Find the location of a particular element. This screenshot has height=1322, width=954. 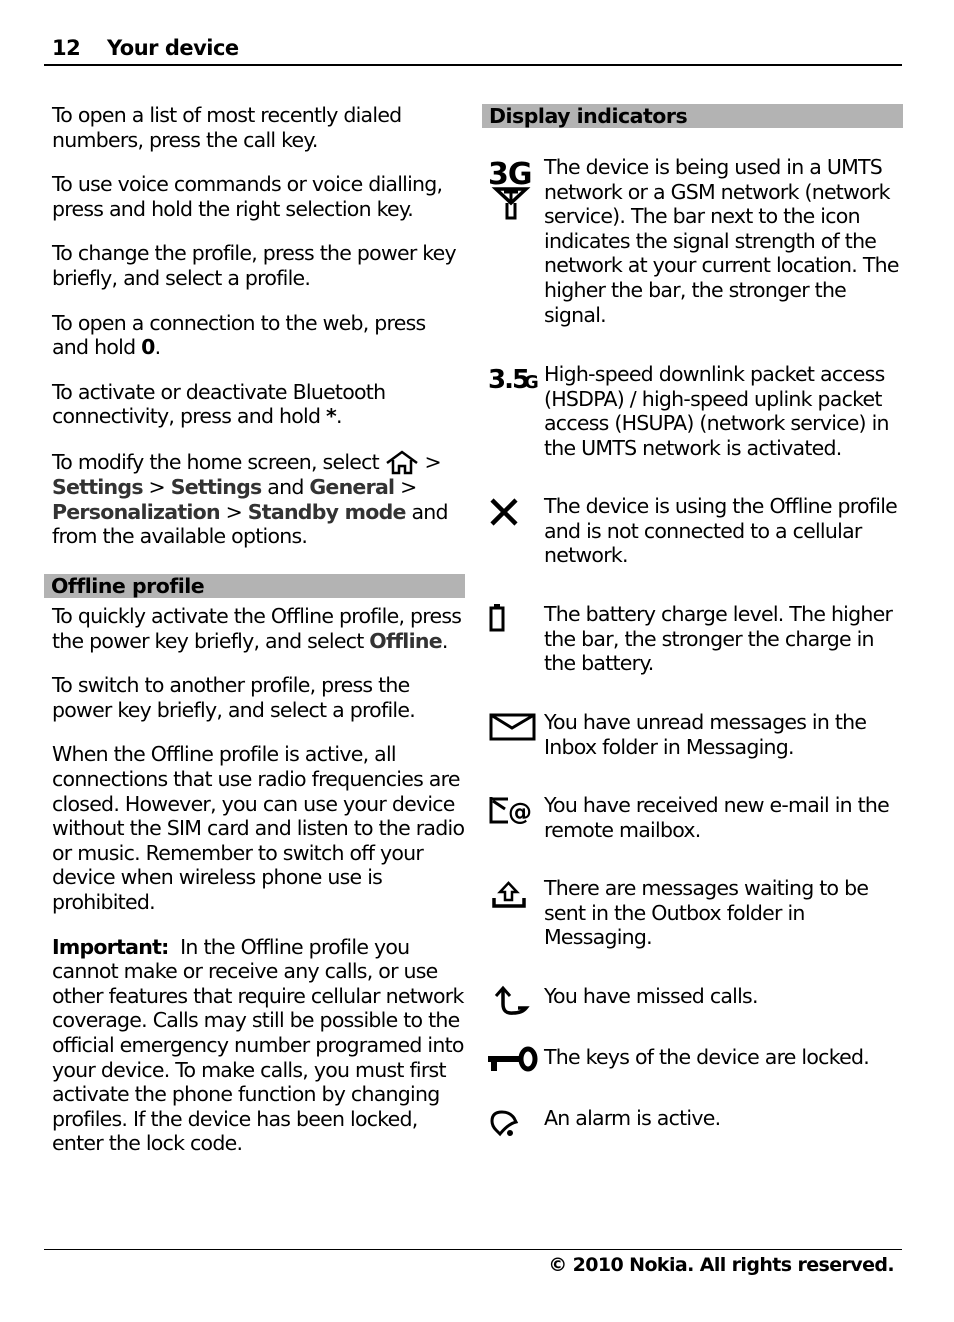

chapter-title: Your device is located at coordinates (173, 48).